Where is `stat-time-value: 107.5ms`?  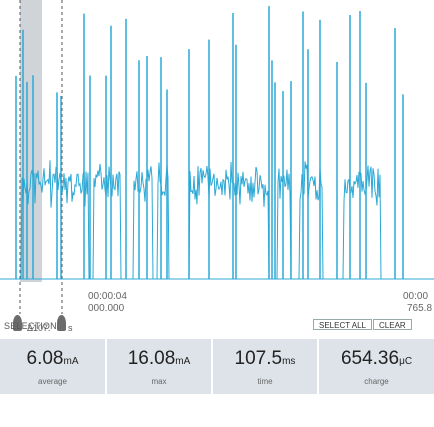
stat-time-value: 107.5ms is located at coordinates (265, 358).